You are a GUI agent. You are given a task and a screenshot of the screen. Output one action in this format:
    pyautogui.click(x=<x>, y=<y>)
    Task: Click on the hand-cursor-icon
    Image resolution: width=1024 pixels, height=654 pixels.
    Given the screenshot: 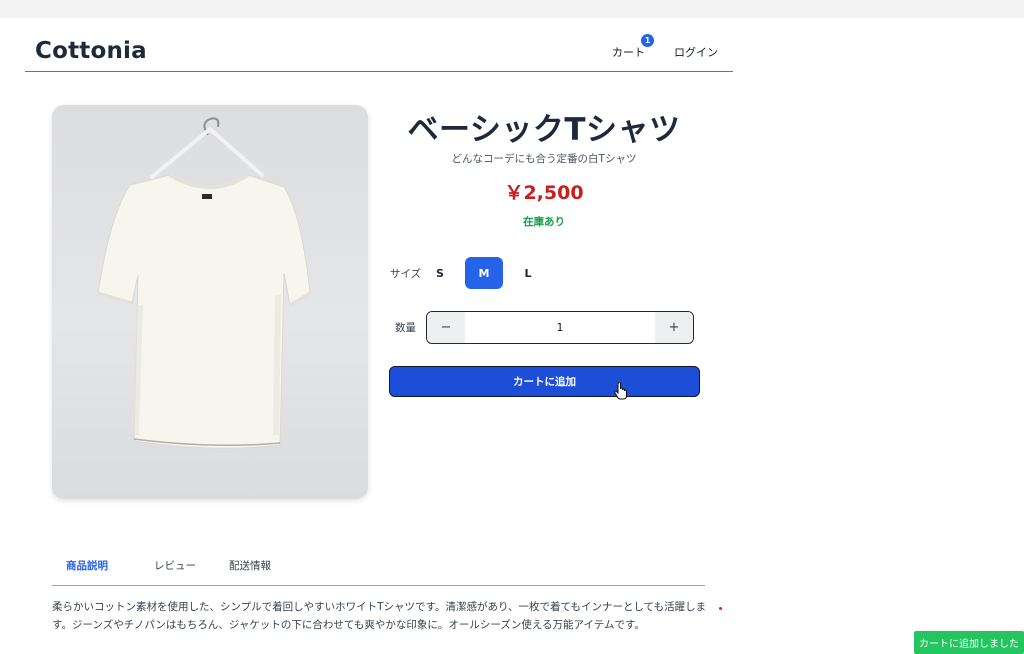 What is the action you would take?
    pyautogui.click(x=620, y=391)
    